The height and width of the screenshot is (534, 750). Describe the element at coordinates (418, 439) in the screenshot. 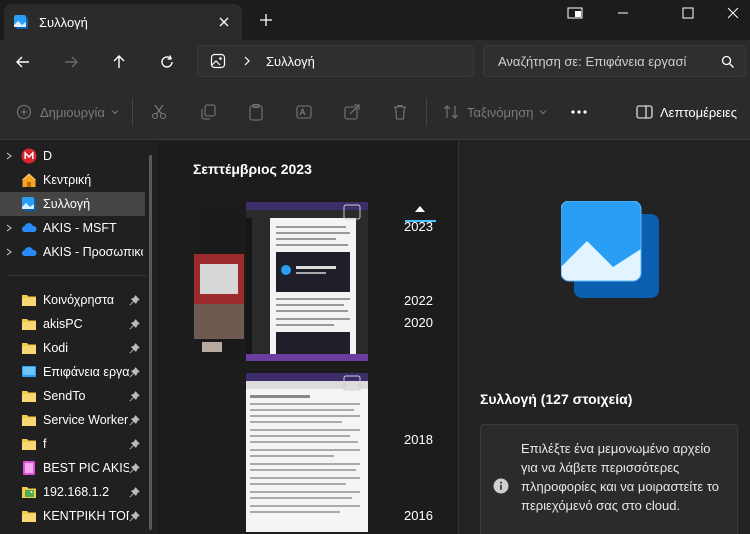

I see `timeline-year-2018: 2018` at that location.